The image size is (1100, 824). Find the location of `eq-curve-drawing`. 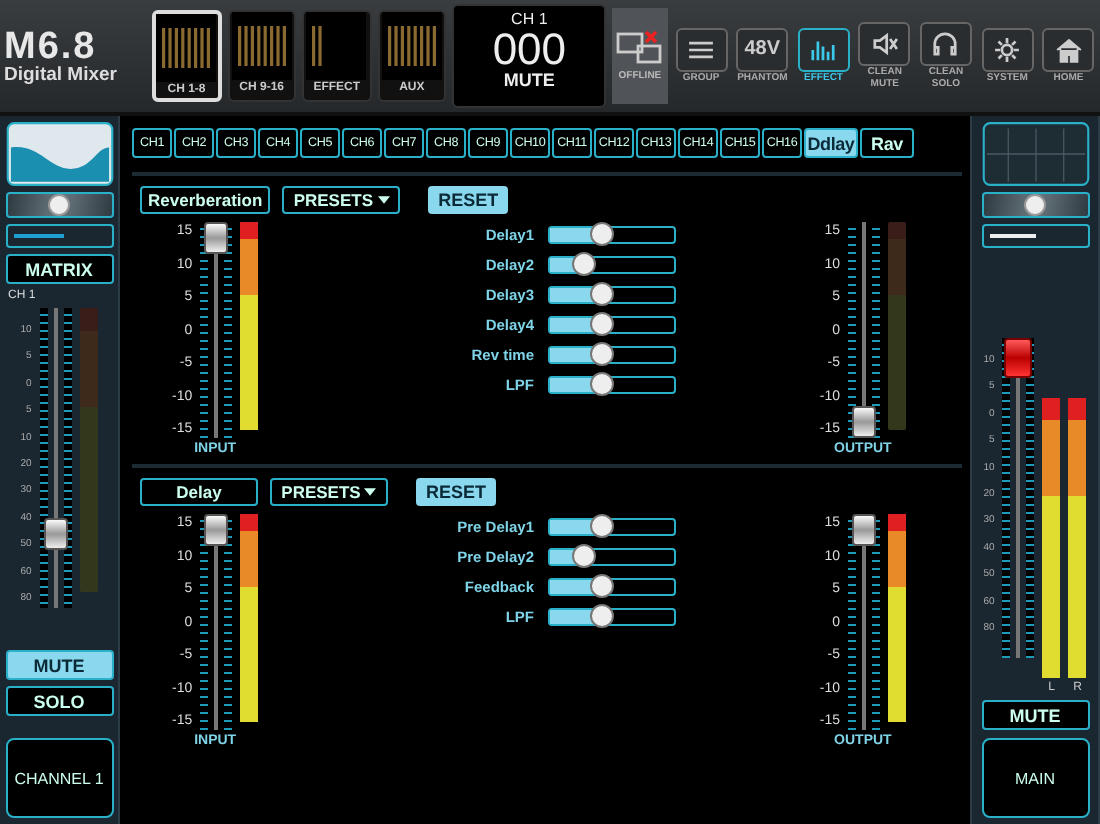

eq-curve-drawing is located at coordinates (59, 154).